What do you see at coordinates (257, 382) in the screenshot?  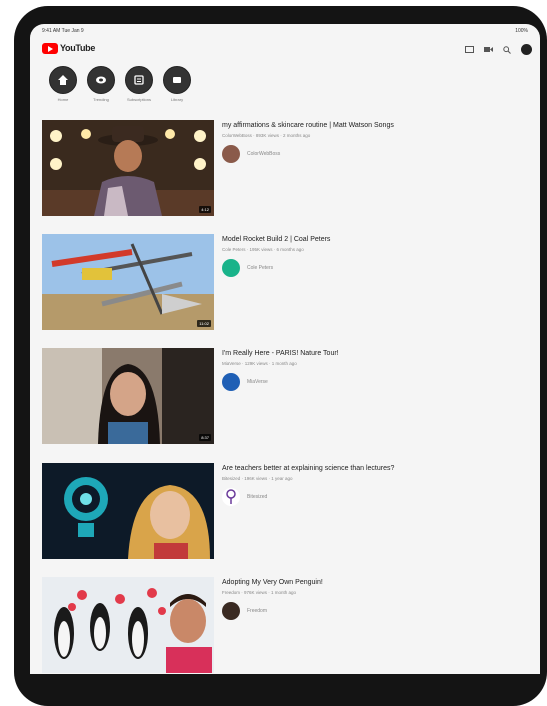 I see `channel-name: MiaVerse` at bounding box center [257, 382].